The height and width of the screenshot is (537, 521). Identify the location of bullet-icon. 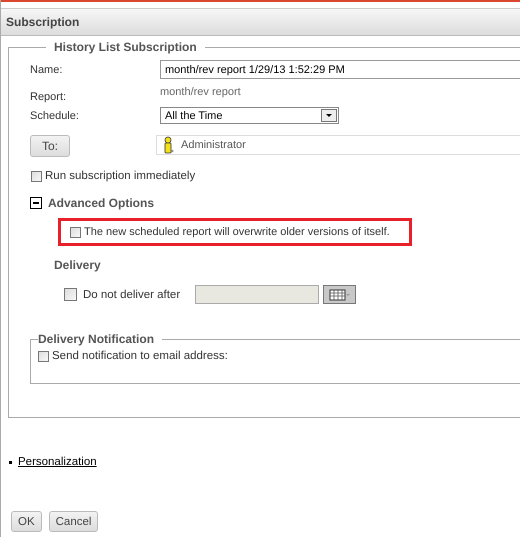
(10, 462).